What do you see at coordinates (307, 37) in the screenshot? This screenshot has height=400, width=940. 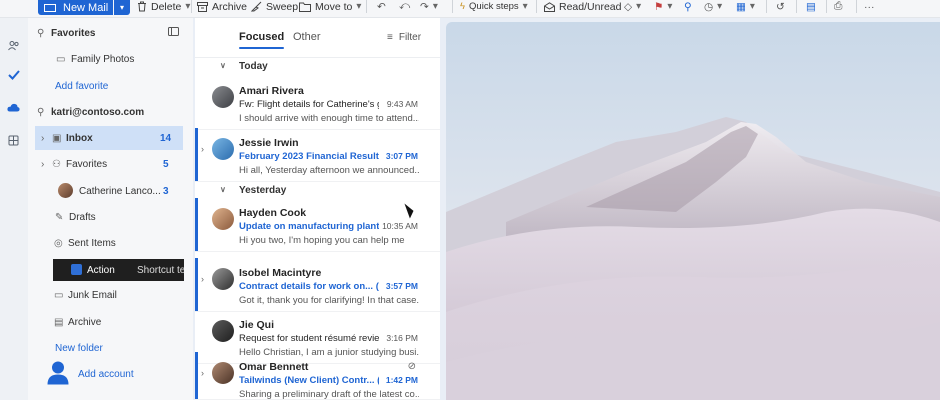 I see `tab-other: Other` at bounding box center [307, 37].